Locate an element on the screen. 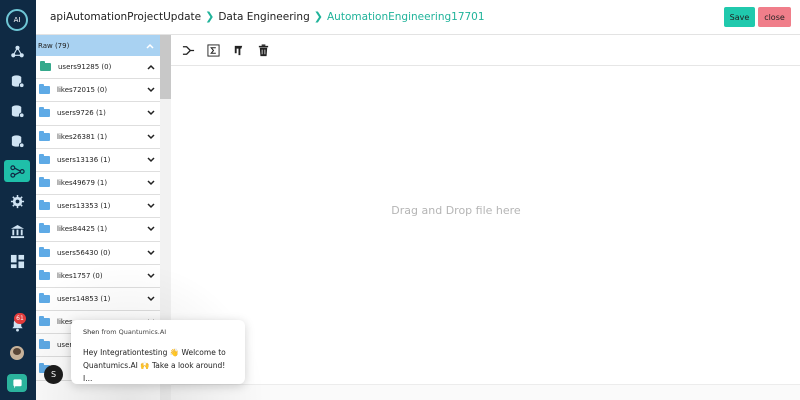  rail-settings-button is located at coordinates (17, 201).